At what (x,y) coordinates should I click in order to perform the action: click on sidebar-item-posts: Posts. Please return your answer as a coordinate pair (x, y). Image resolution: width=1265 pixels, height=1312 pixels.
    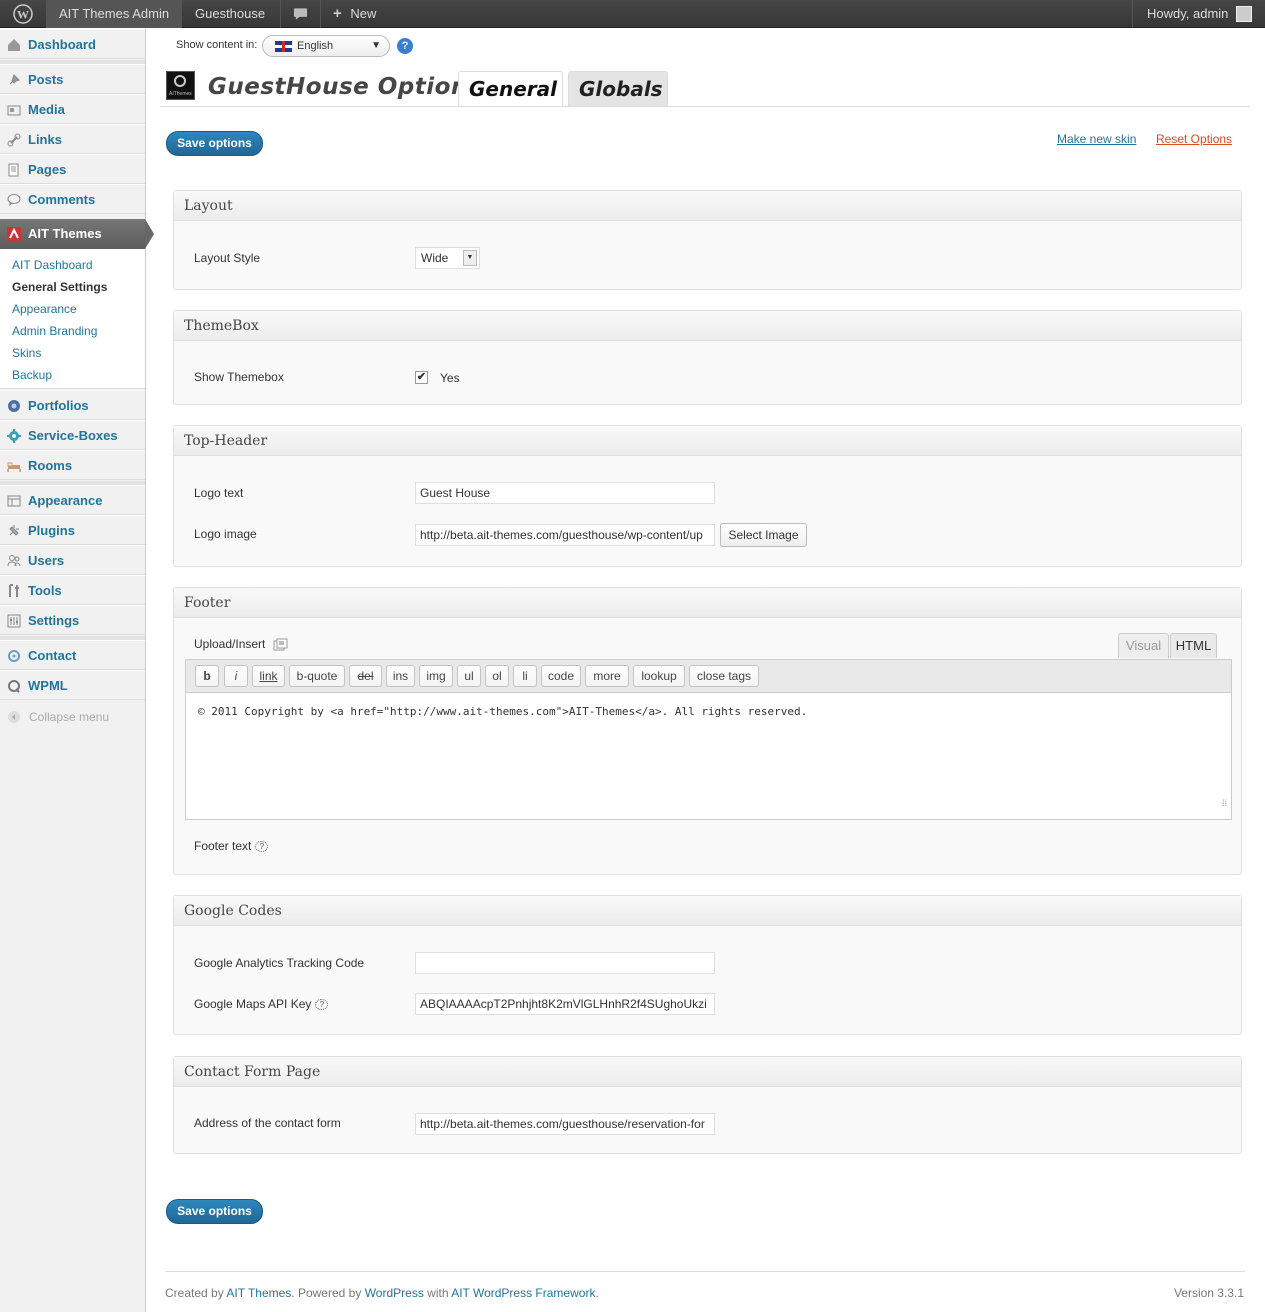
    Looking at the image, I should click on (72, 79).